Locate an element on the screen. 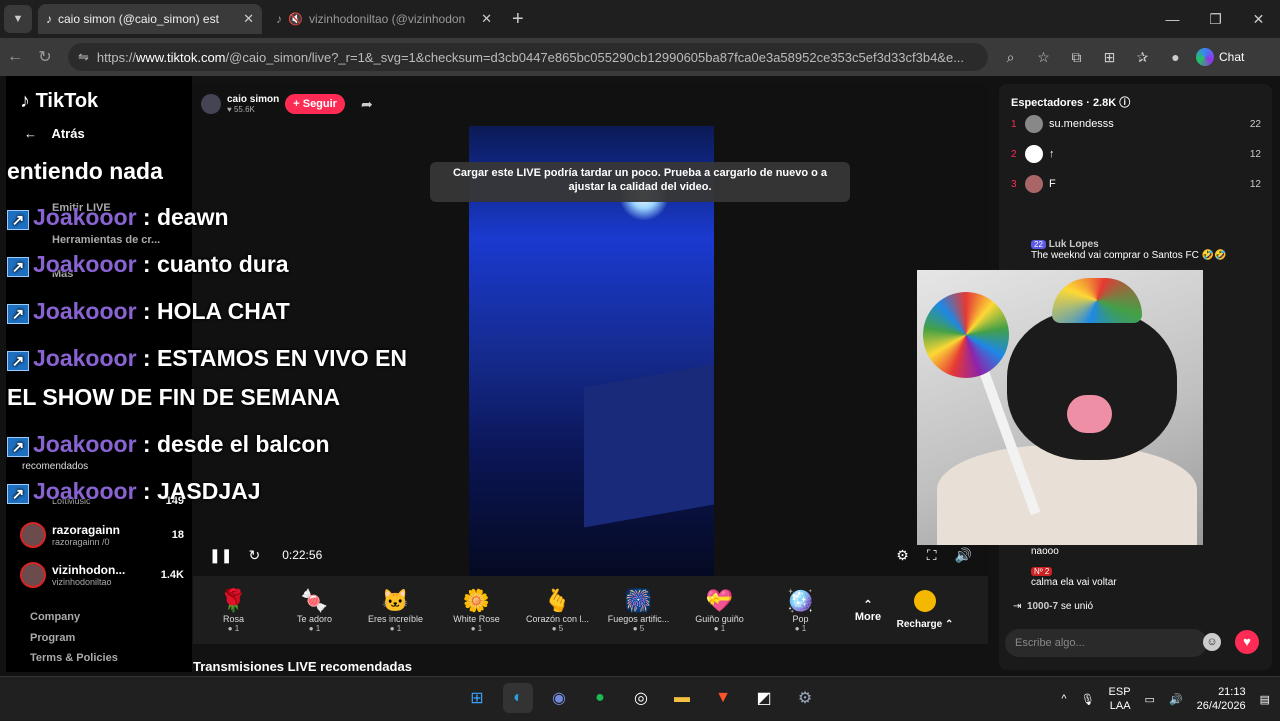 This screenshot has width=1280, height=721. gift-icon: 🎆 is located at coordinates (638, 600).